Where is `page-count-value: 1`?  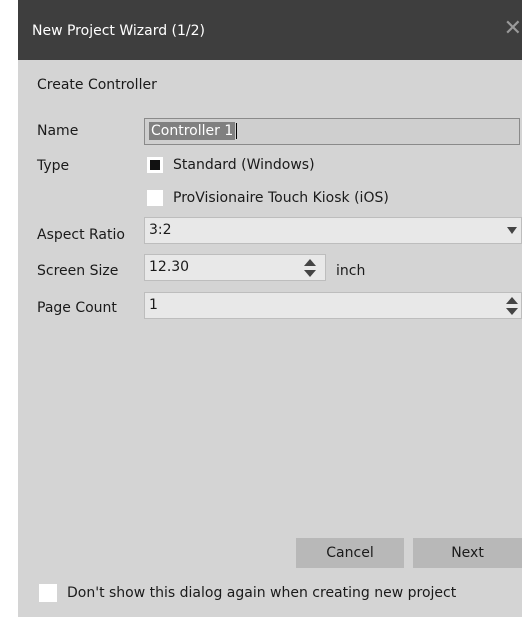 page-count-value: 1 is located at coordinates (153, 305).